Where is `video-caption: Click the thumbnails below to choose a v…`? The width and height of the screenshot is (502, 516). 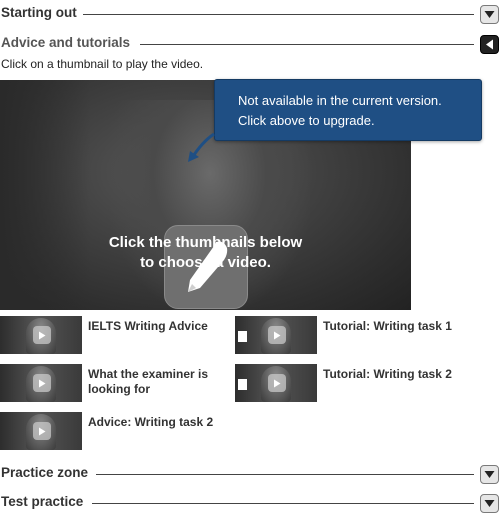 video-caption: Click the thumbnails below to choose a v… is located at coordinates (205, 253).